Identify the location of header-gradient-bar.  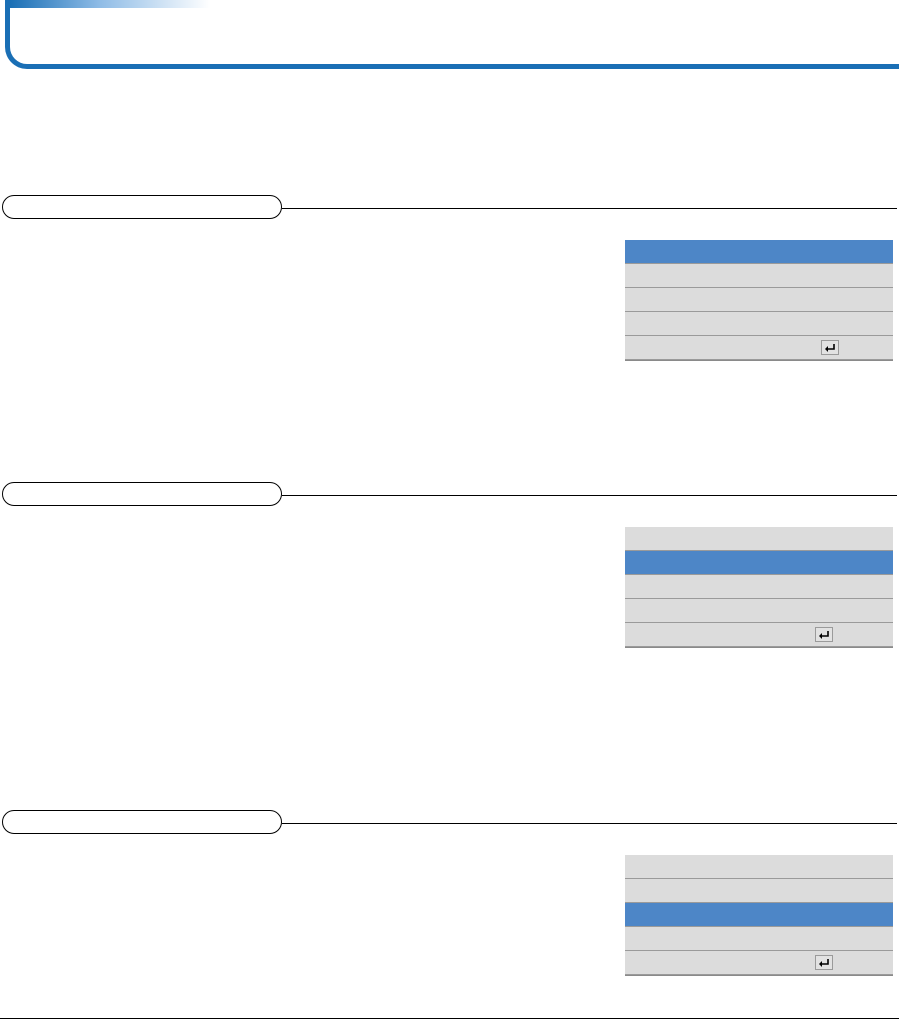
(110, 4).